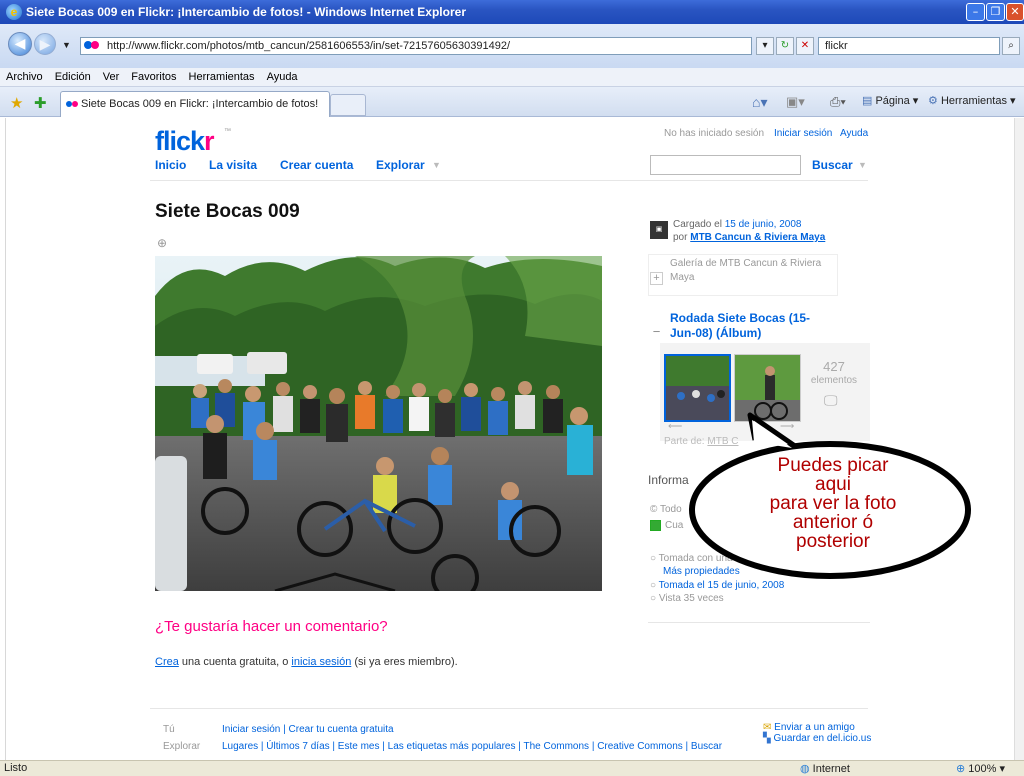 Image resolution: width=1024 pixels, height=776 pixels. Describe the element at coordinates (316, 165) in the screenshot. I see `nav-crear-cuenta: Crear cuenta` at that location.